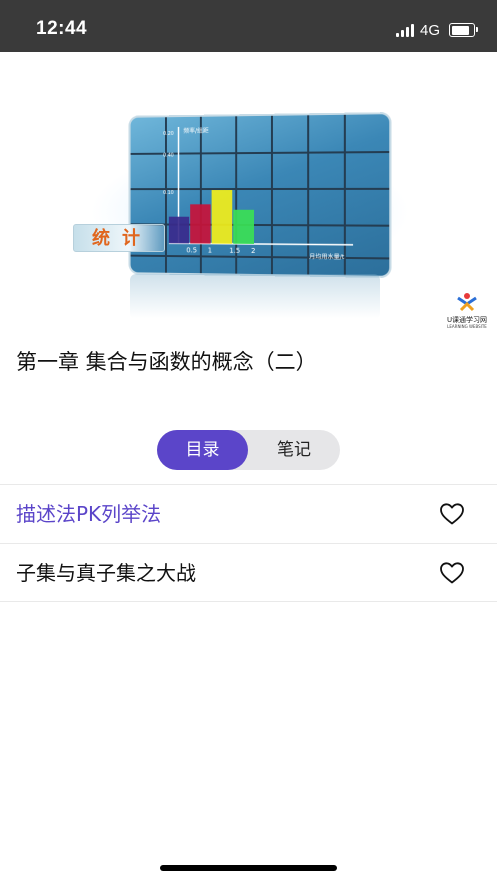 The height and width of the screenshot is (883, 497). Describe the element at coordinates (248, 868) in the screenshot. I see `home-indicator` at that location.